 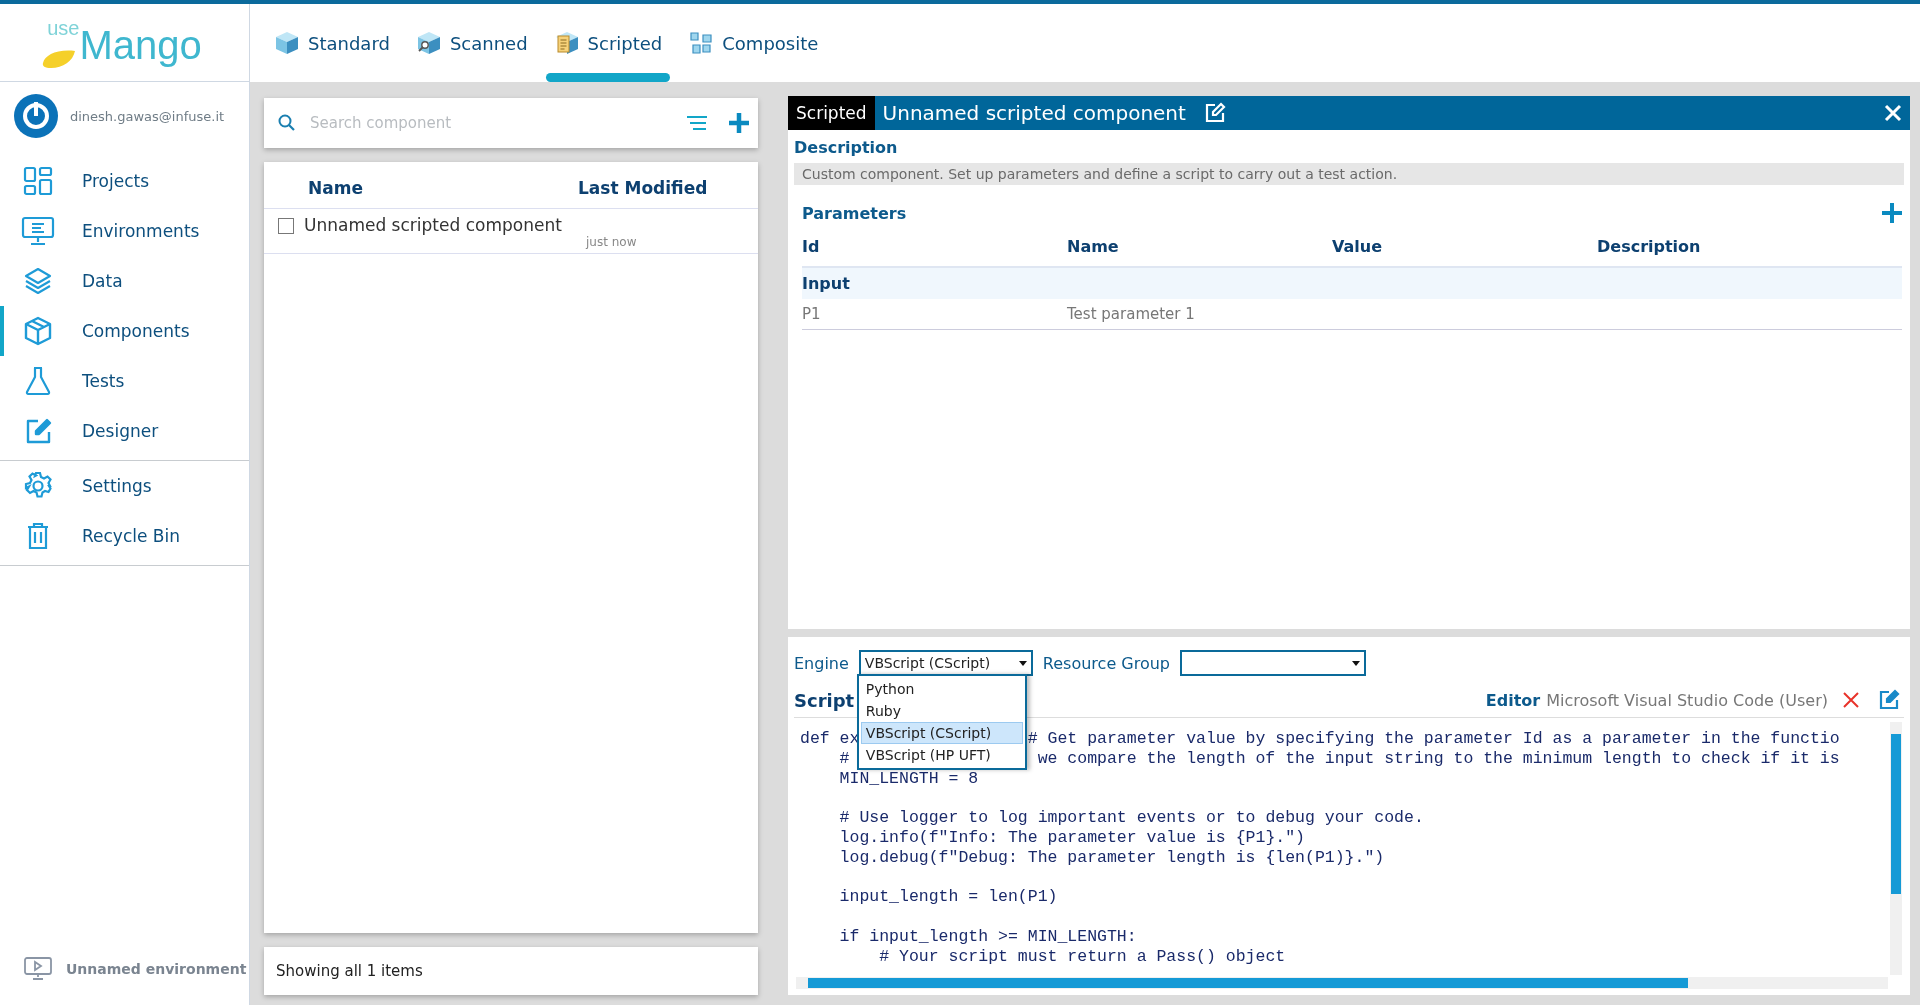 I want to click on horizontal-scrollbar, so click(x=1342, y=983).